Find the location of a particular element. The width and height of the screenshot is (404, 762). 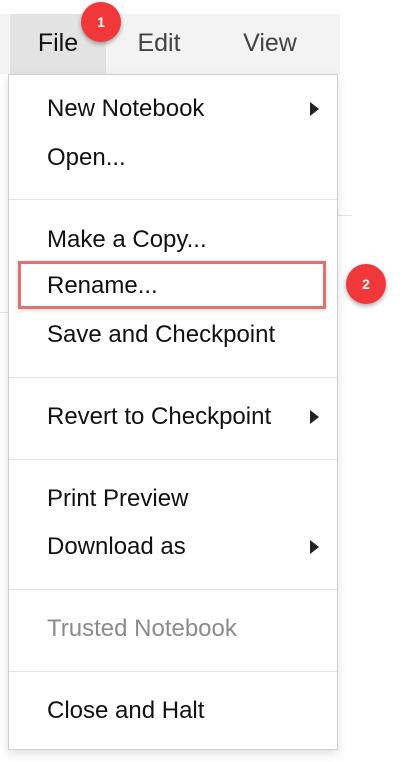

menu-item-revert-checkpoint: Revert to Checkpoint is located at coordinates (173, 417).